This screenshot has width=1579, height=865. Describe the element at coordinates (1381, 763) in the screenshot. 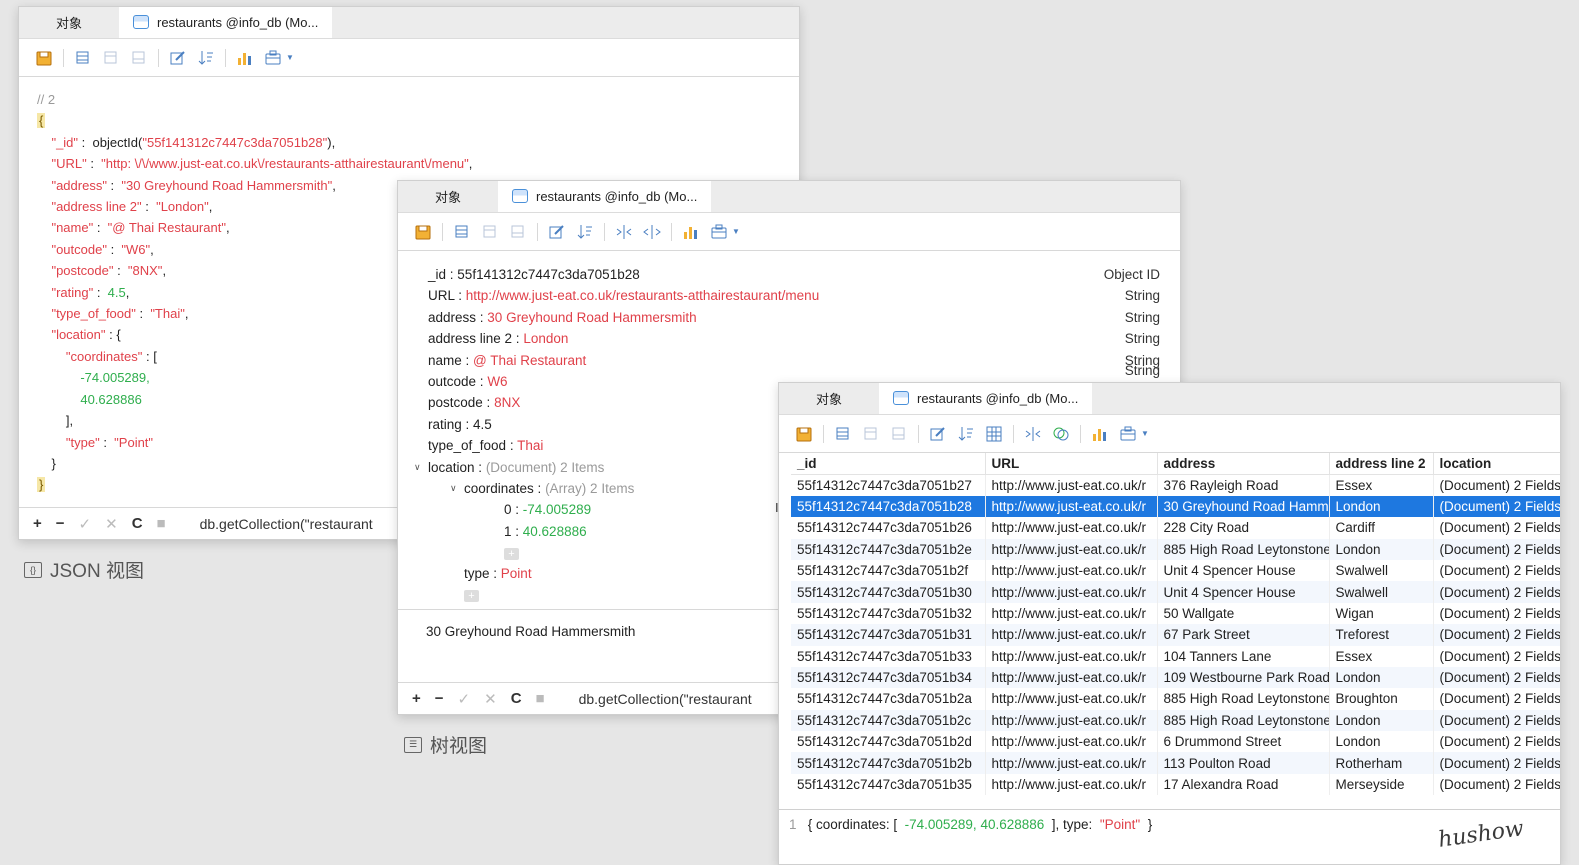

I see `table-cell: Rotherham` at that location.